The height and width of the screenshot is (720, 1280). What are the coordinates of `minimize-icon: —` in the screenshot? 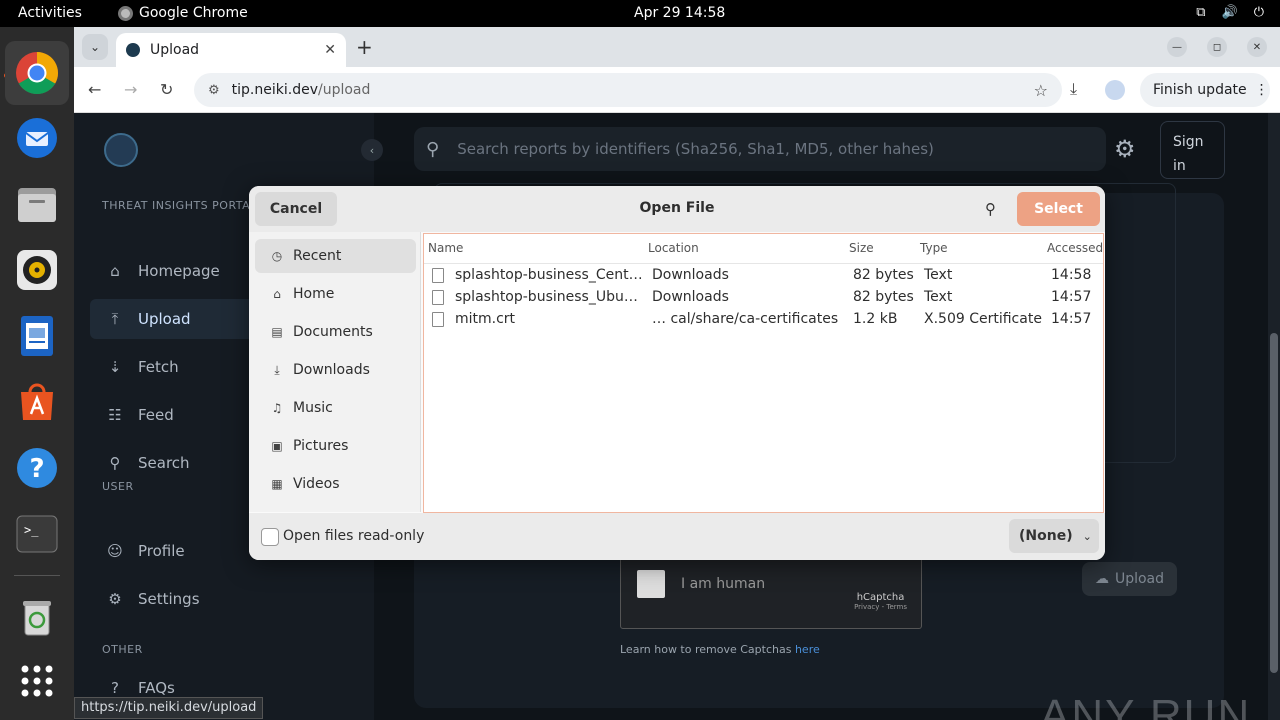 It's located at (1177, 47).